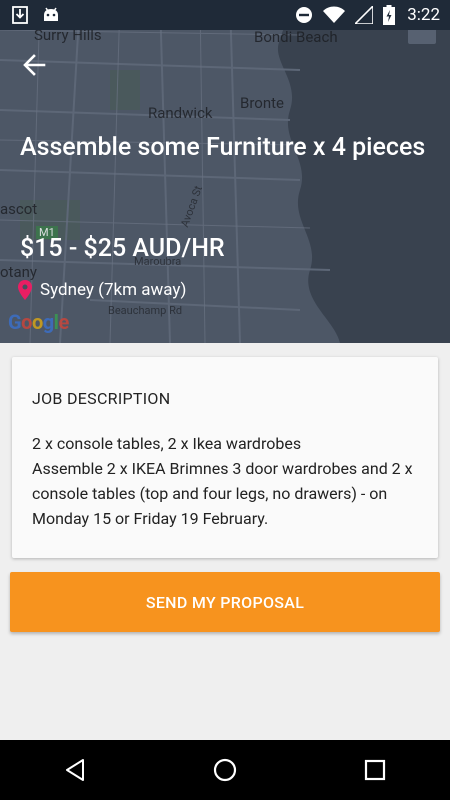 The height and width of the screenshot is (800, 450). Describe the element at coordinates (225, 15) in the screenshot. I see `status-bar: 3:22` at that location.